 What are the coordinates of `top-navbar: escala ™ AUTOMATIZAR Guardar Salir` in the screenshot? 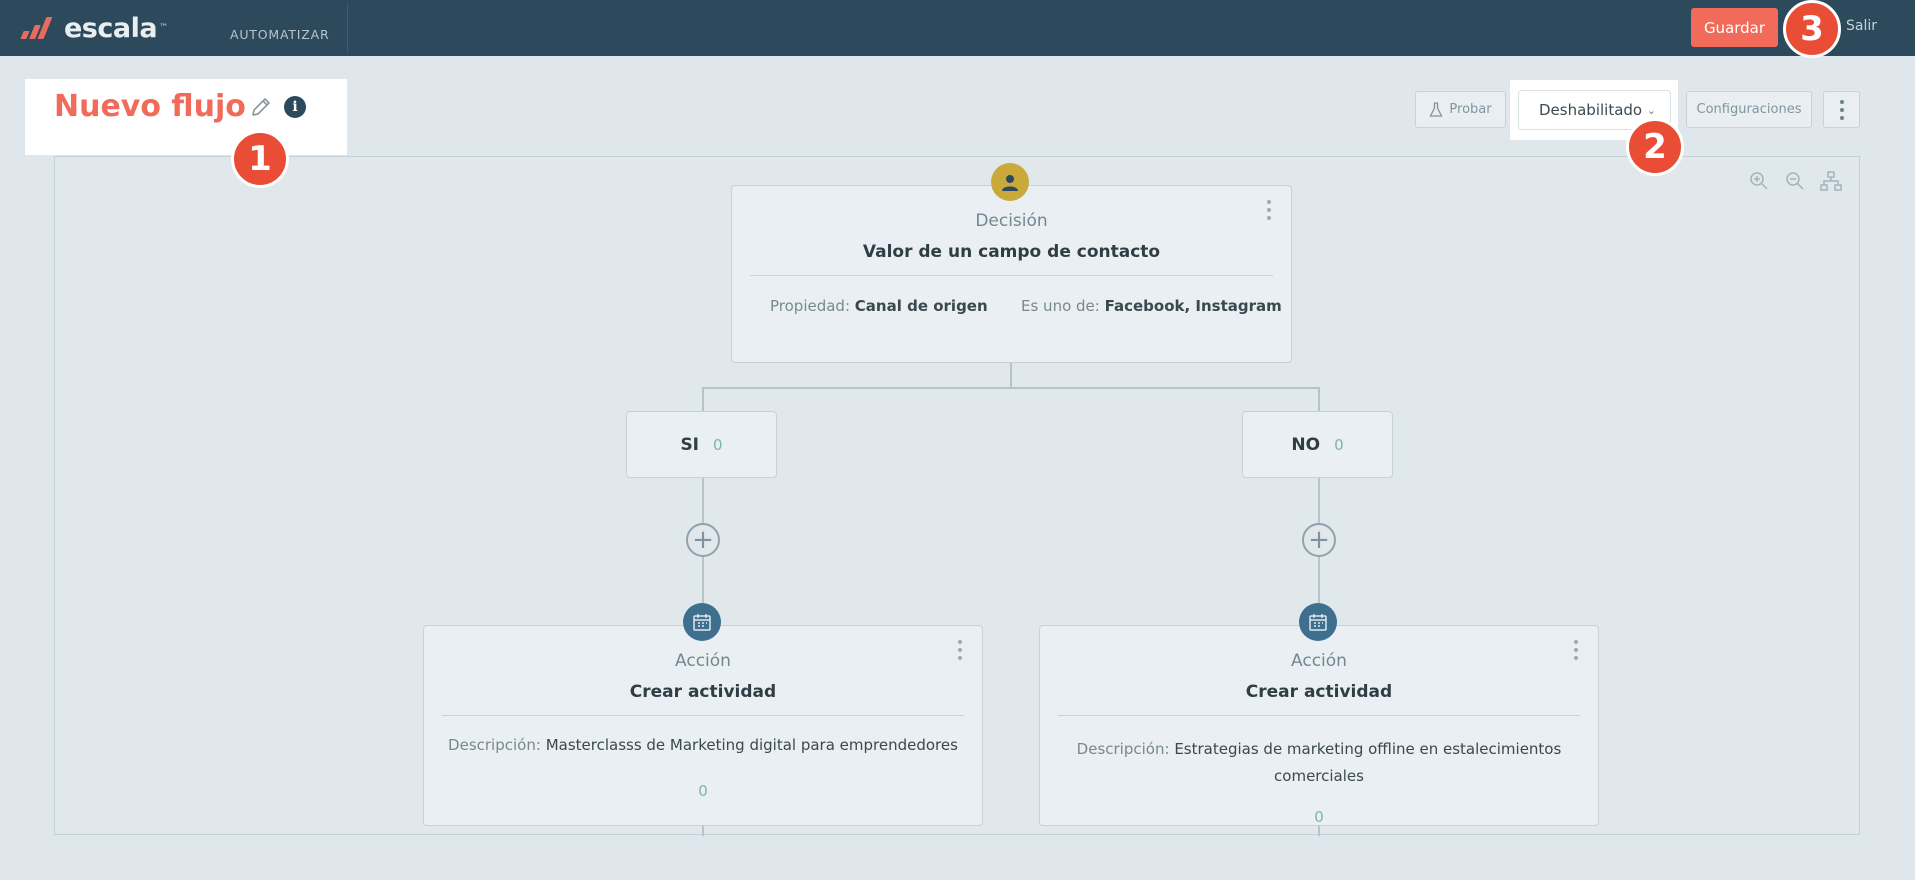 It's located at (957, 28).